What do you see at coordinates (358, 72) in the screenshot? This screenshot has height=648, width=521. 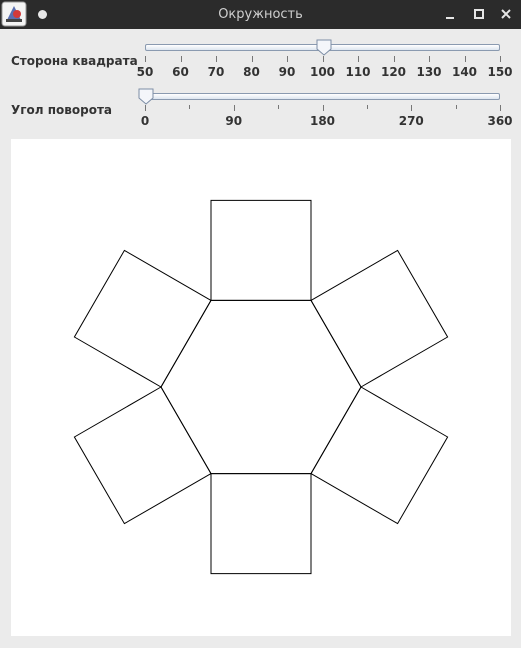 I see `tick-label: 110` at bounding box center [358, 72].